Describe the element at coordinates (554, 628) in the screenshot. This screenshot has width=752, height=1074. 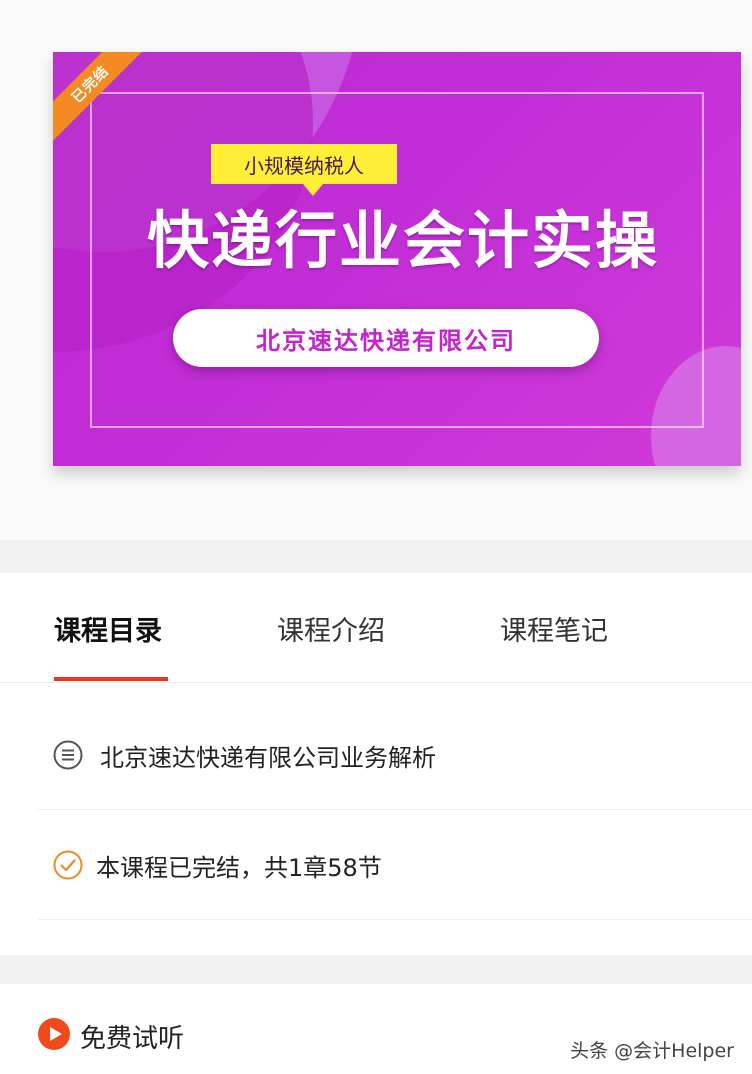
I see `tab-notes: 课程笔记` at that location.